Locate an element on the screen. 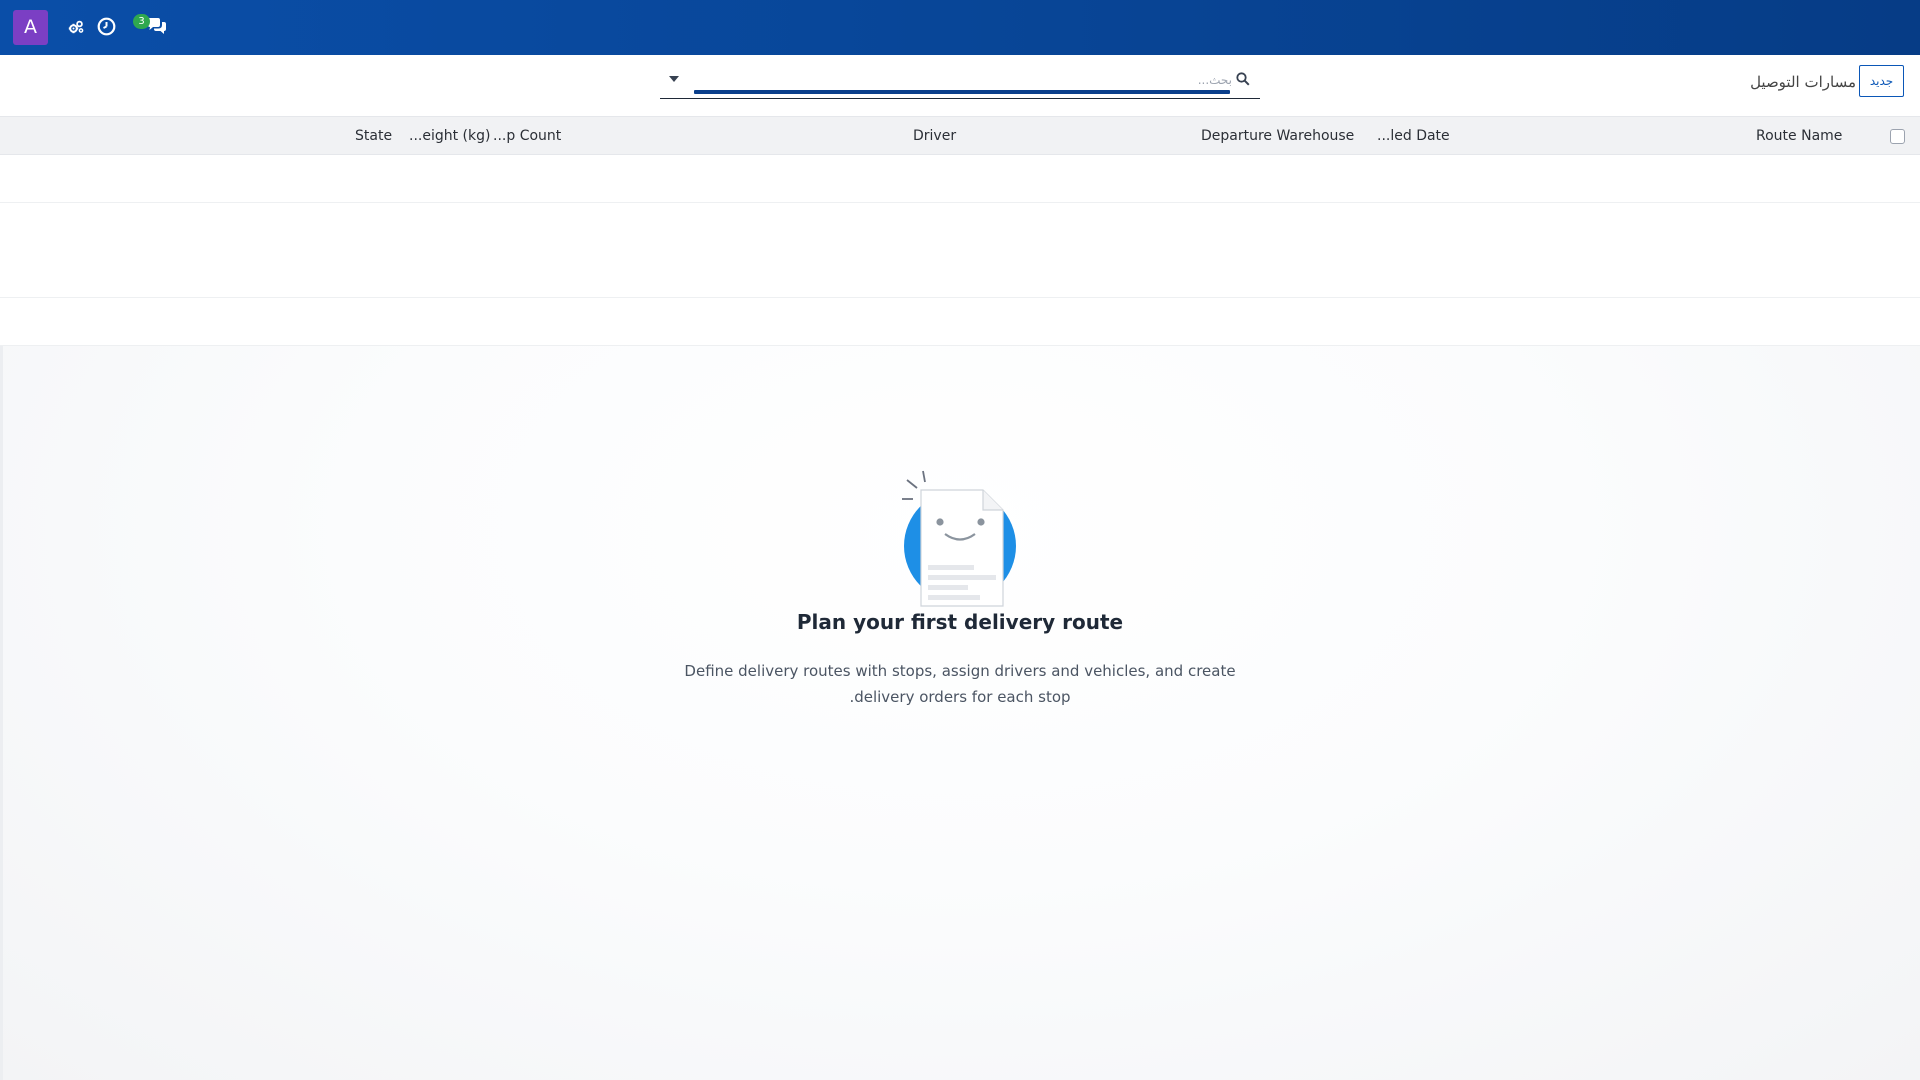 The image size is (1920, 1080). top-navbar: A 3 is located at coordinates (960, 27).